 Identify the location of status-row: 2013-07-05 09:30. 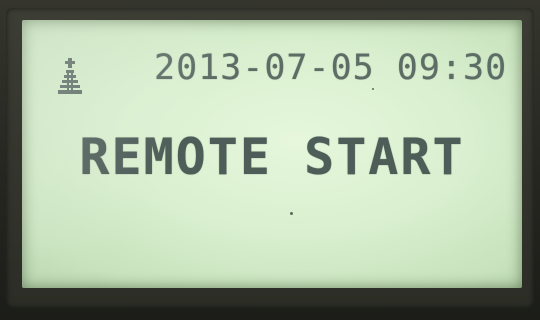
(279, 73).